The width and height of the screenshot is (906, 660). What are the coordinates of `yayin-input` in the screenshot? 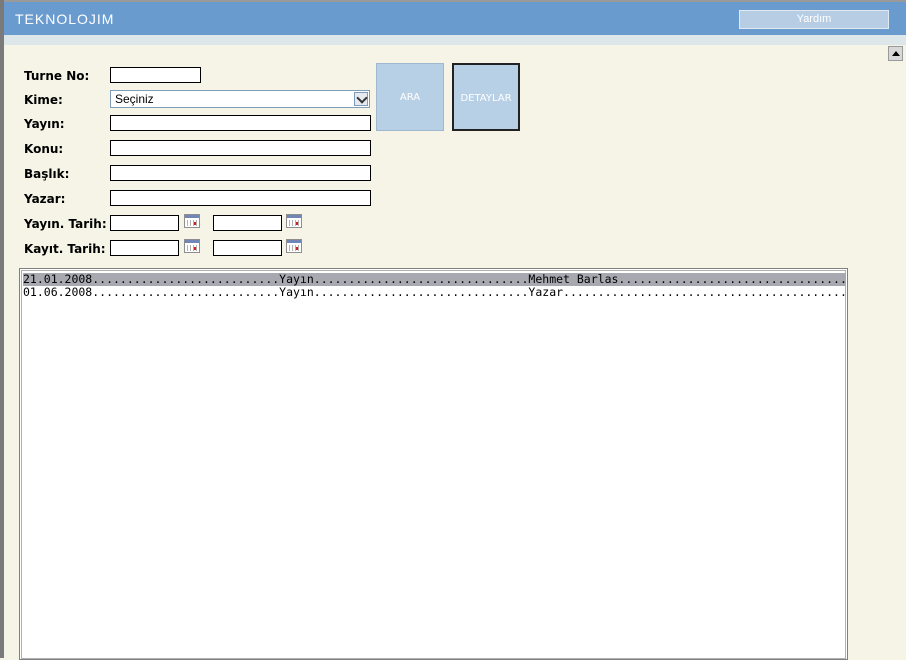 It's located at (240, 123).